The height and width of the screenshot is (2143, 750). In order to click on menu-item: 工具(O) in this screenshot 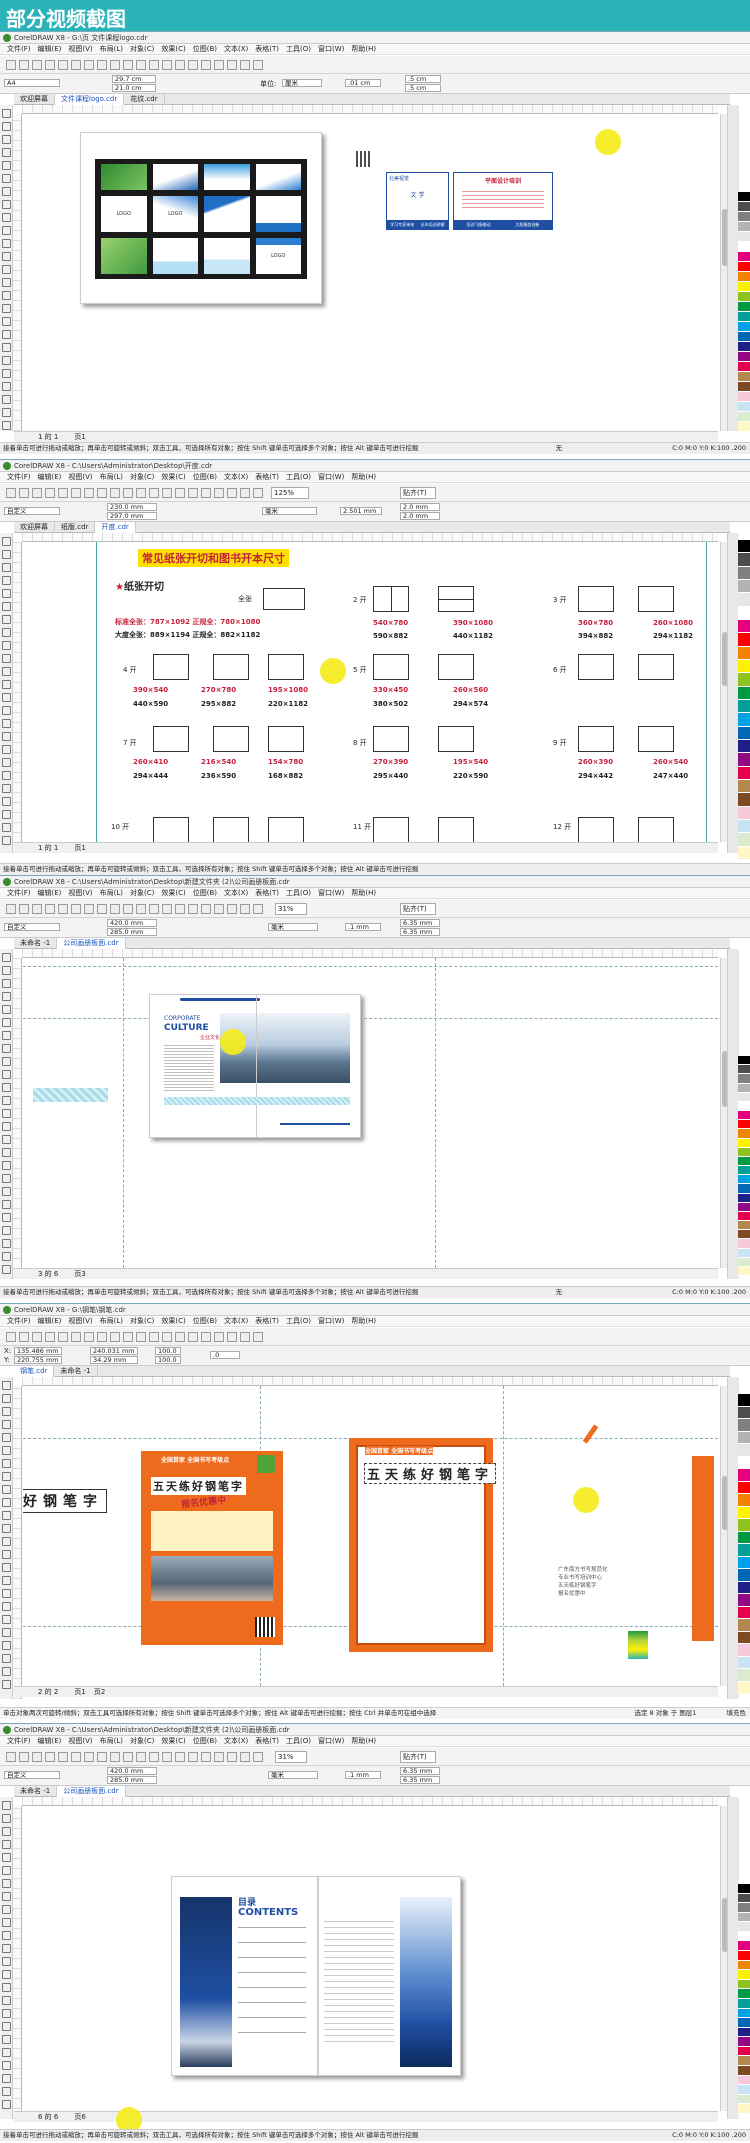, I will do `click(298, 1741)`.